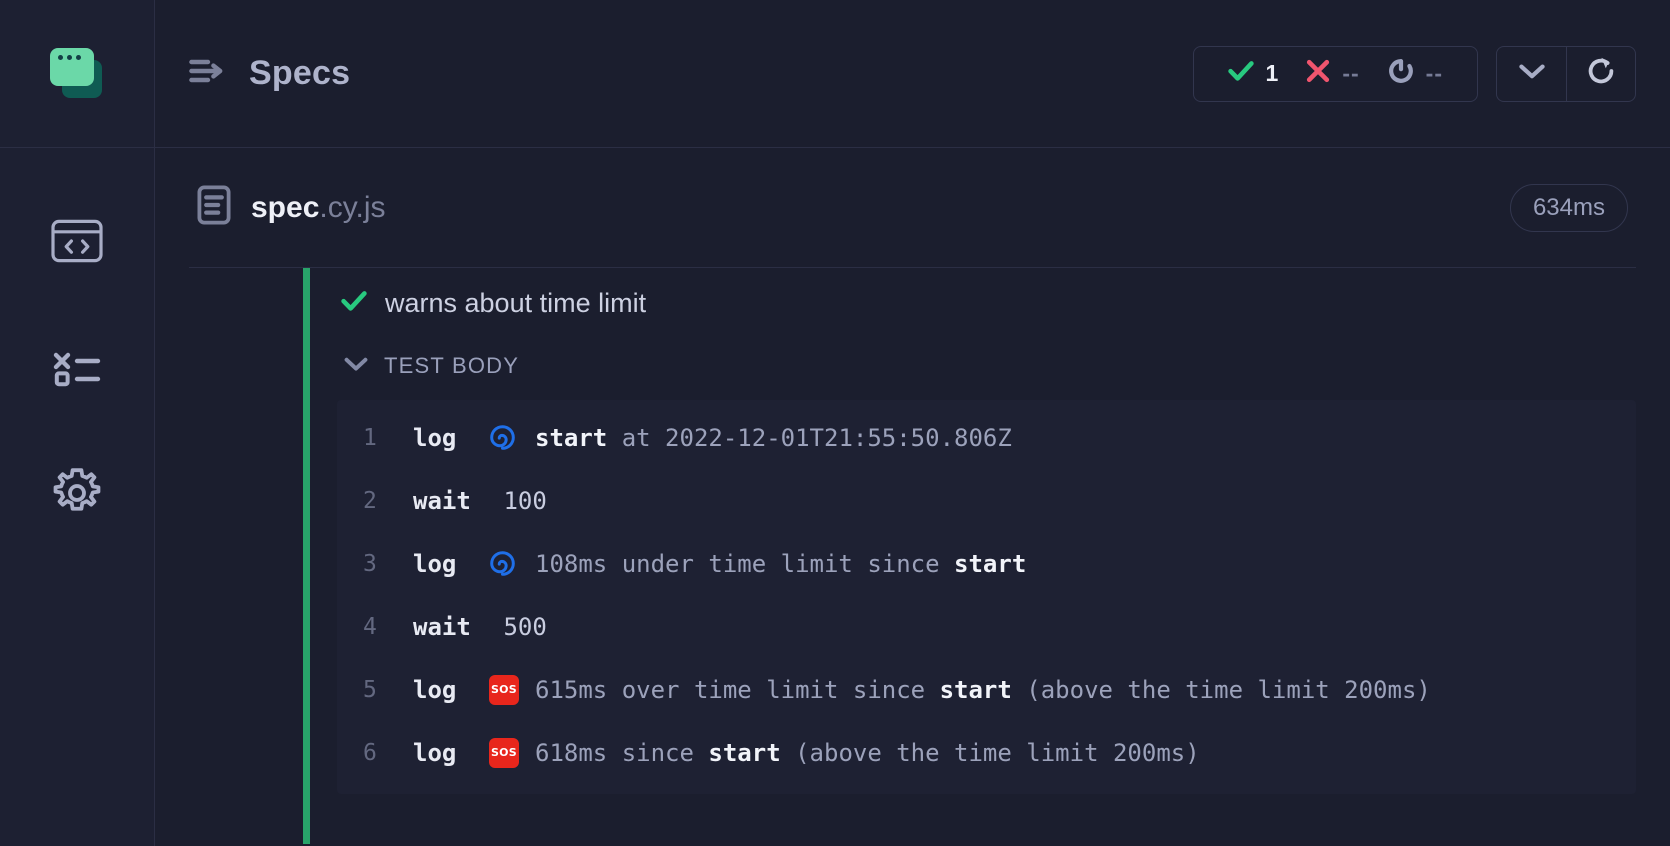 The image size is (1670, 846). What do you see at coordinates (986, 303) in the screenshot?
I see `test-title-row: warns about time limit` at bounding box center [986, 303].